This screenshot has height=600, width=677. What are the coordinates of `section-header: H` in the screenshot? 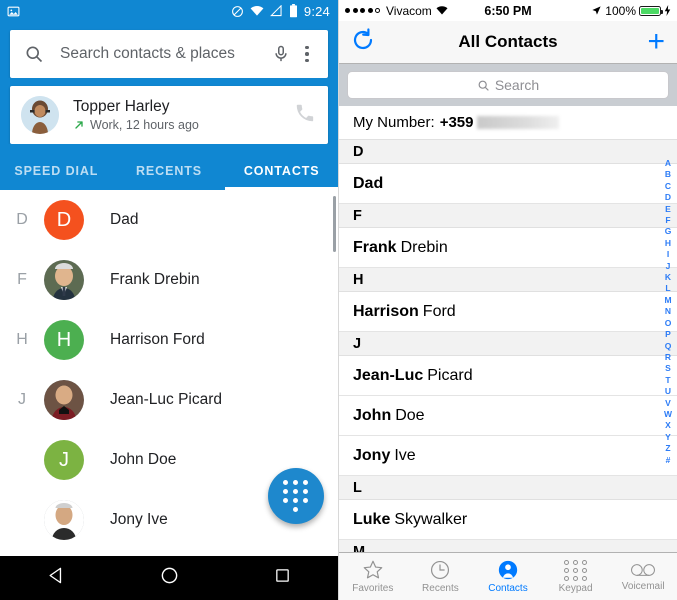 It's located at (508, 280).